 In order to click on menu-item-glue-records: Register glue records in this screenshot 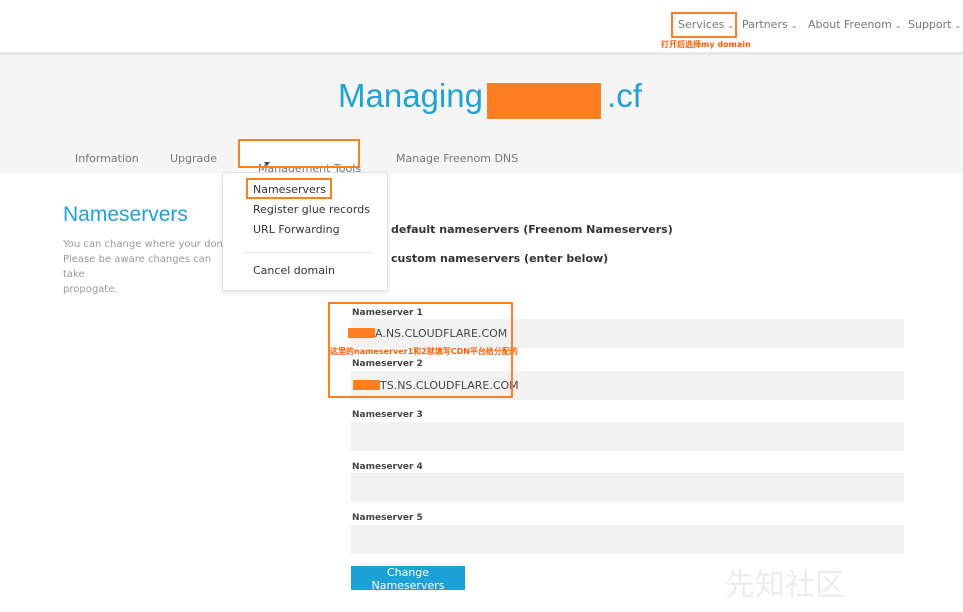, I will do `click(311, 209)`.